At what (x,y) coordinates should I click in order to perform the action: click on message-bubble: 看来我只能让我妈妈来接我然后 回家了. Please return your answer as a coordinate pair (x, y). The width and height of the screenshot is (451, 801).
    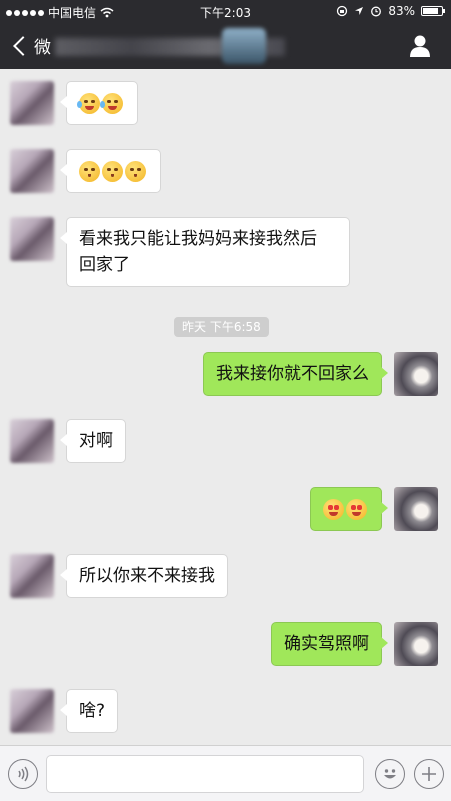
    Looking at the image, I should click on (205, 252).